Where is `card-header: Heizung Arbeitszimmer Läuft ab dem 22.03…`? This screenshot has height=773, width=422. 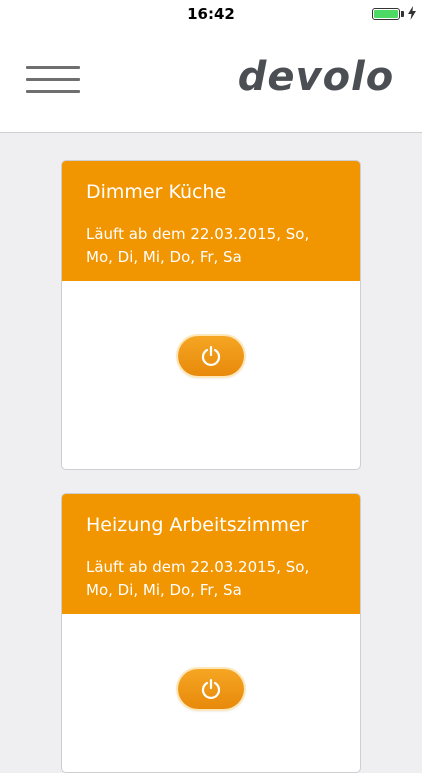
card-header: Heizung Arbeitszimmer Läuft ab dem 22.03… is located at coordinates (211, 554).